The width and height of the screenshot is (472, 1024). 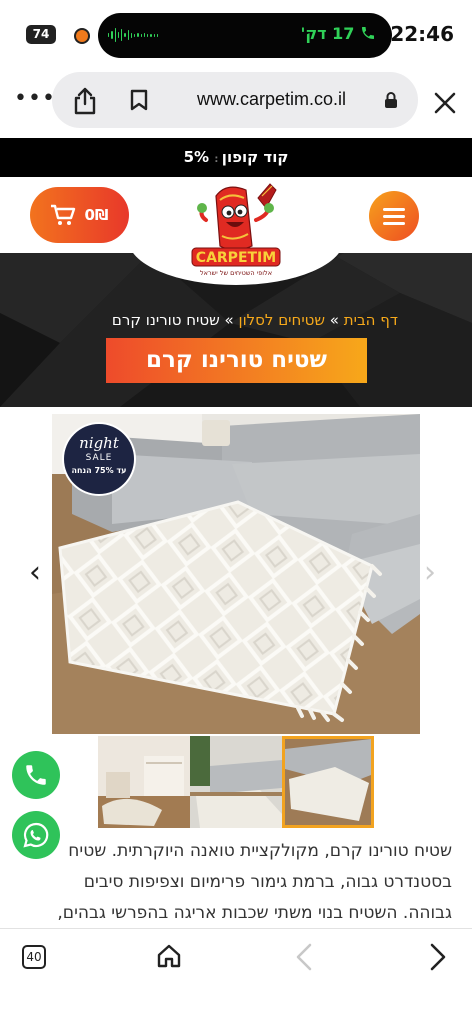 I want to click on home-icon, so click(x=169, y=956).